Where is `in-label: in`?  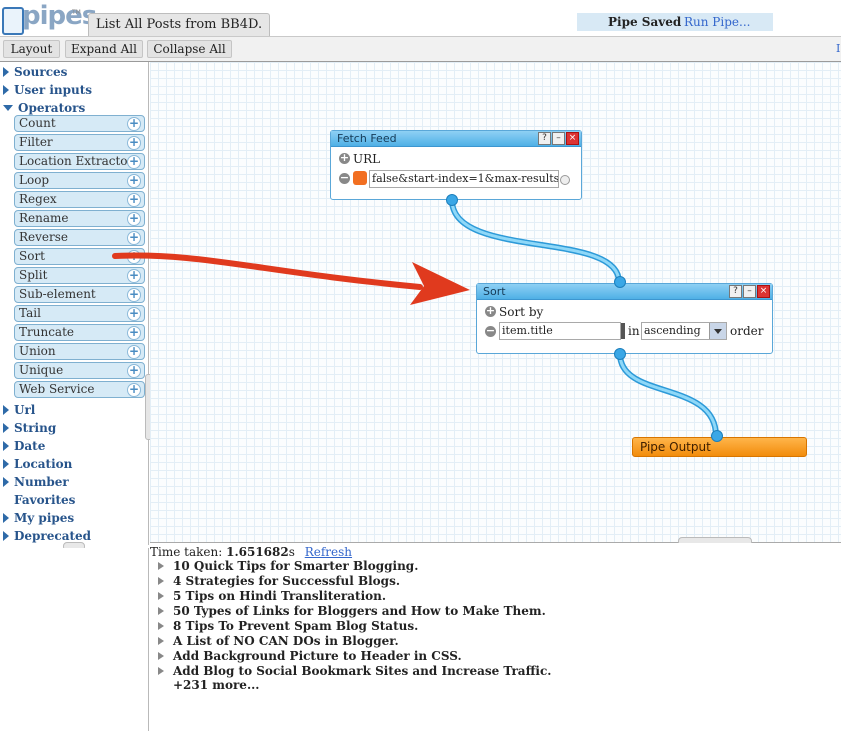 in-label: in is located at coordinates (634, 331).